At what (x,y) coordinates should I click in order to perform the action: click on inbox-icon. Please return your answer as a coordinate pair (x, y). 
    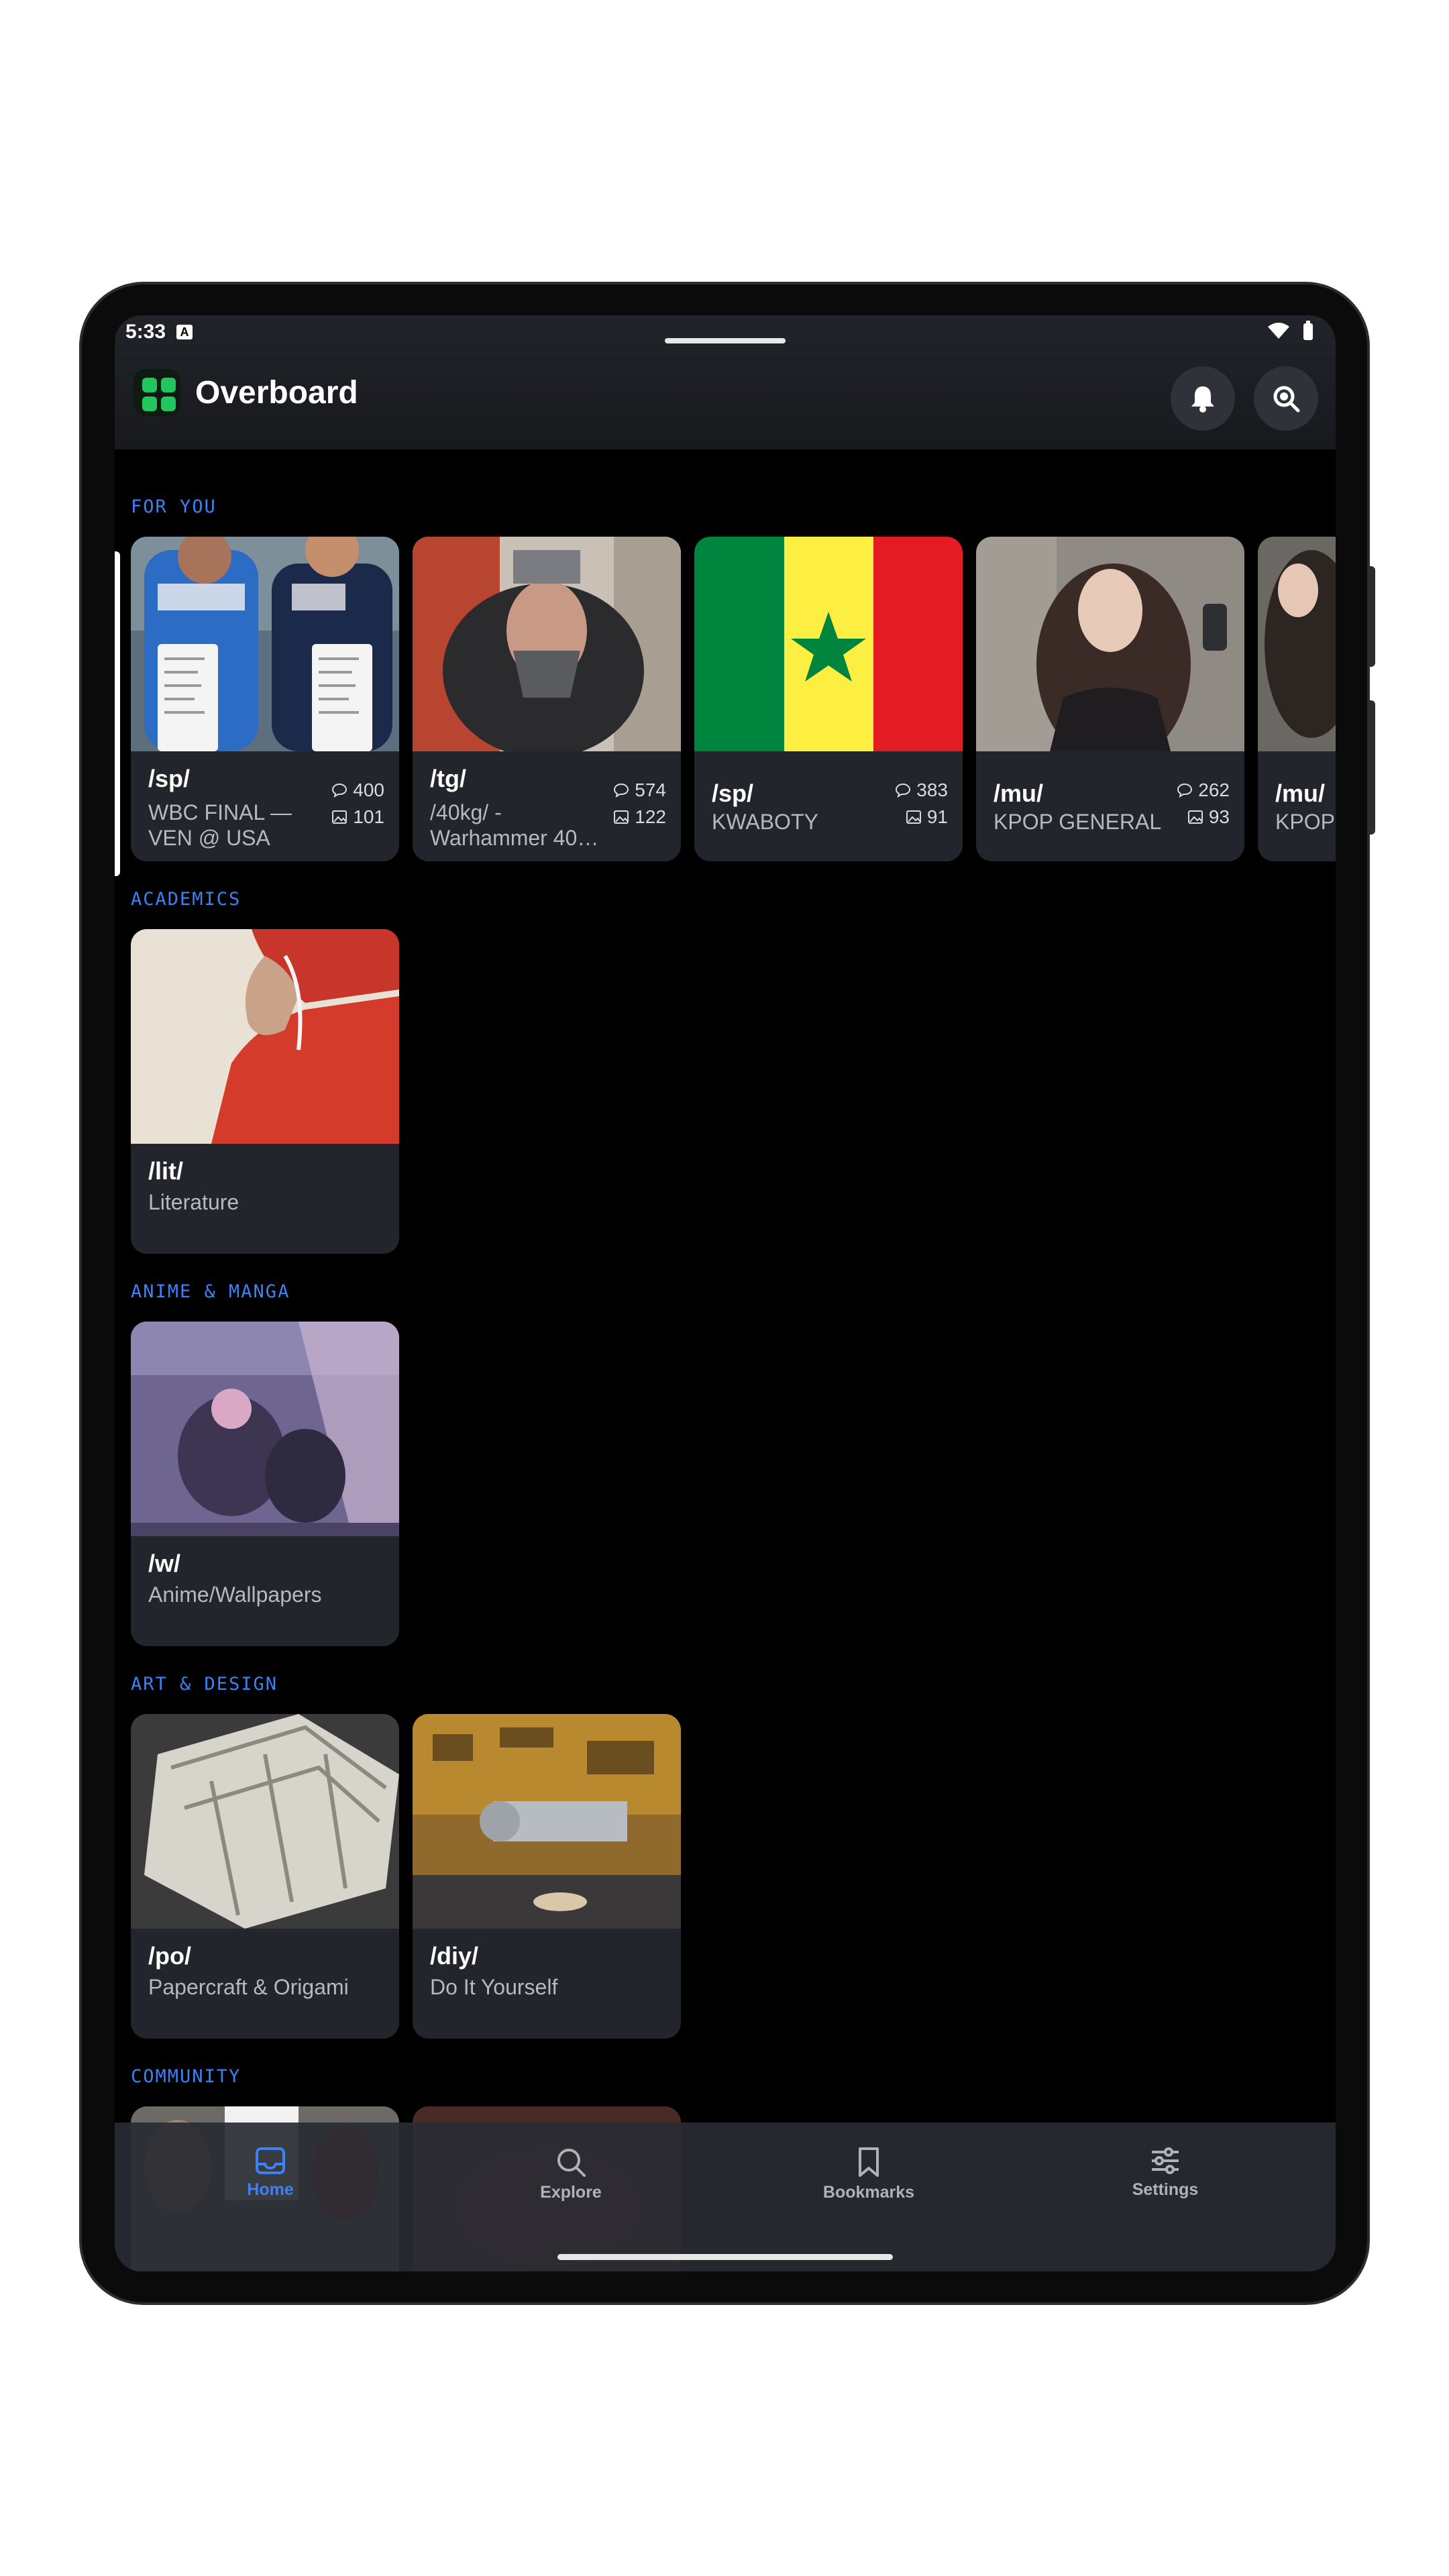
    Looking at the image, I should click on (270, 2160).